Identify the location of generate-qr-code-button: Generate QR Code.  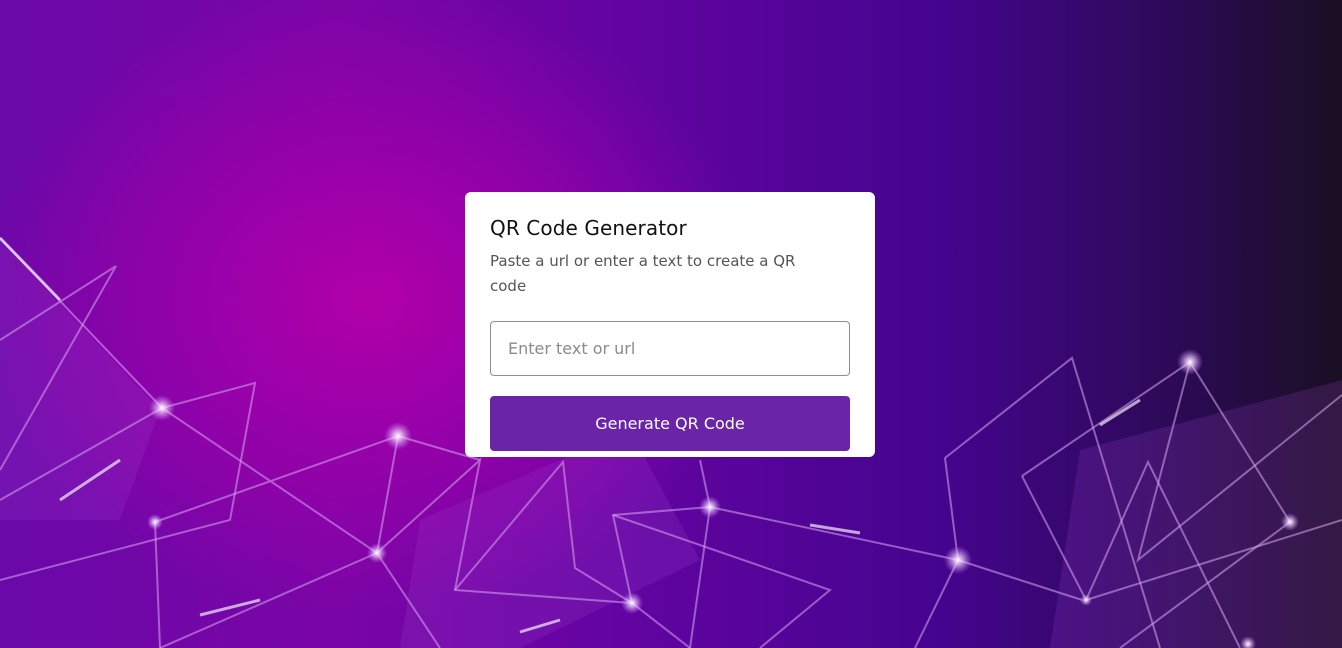
(670, 423).